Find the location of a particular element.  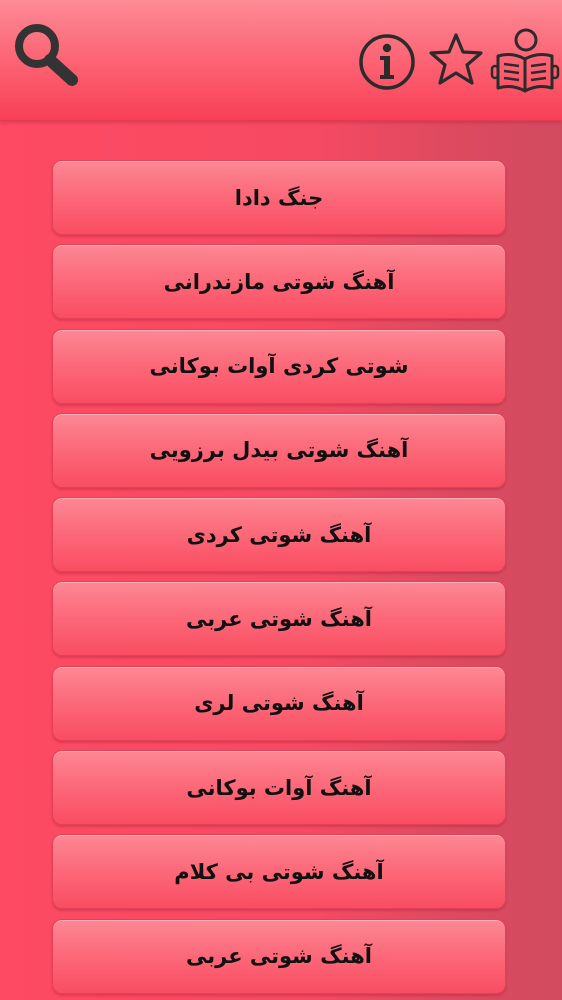

list-item-label: آهنگ آوات بوکانی is located at coordinates (279, 787).